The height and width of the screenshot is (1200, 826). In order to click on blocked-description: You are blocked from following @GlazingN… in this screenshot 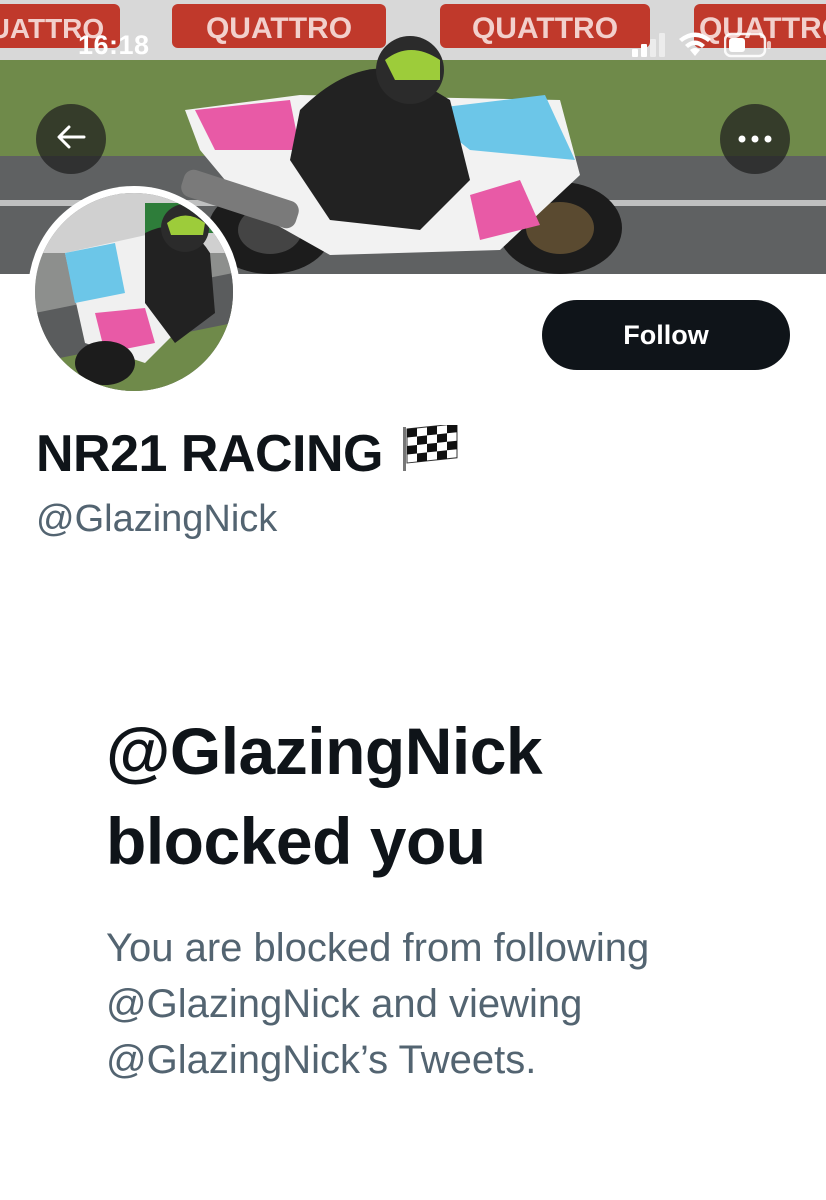, I will do `click(378, 1004)`.